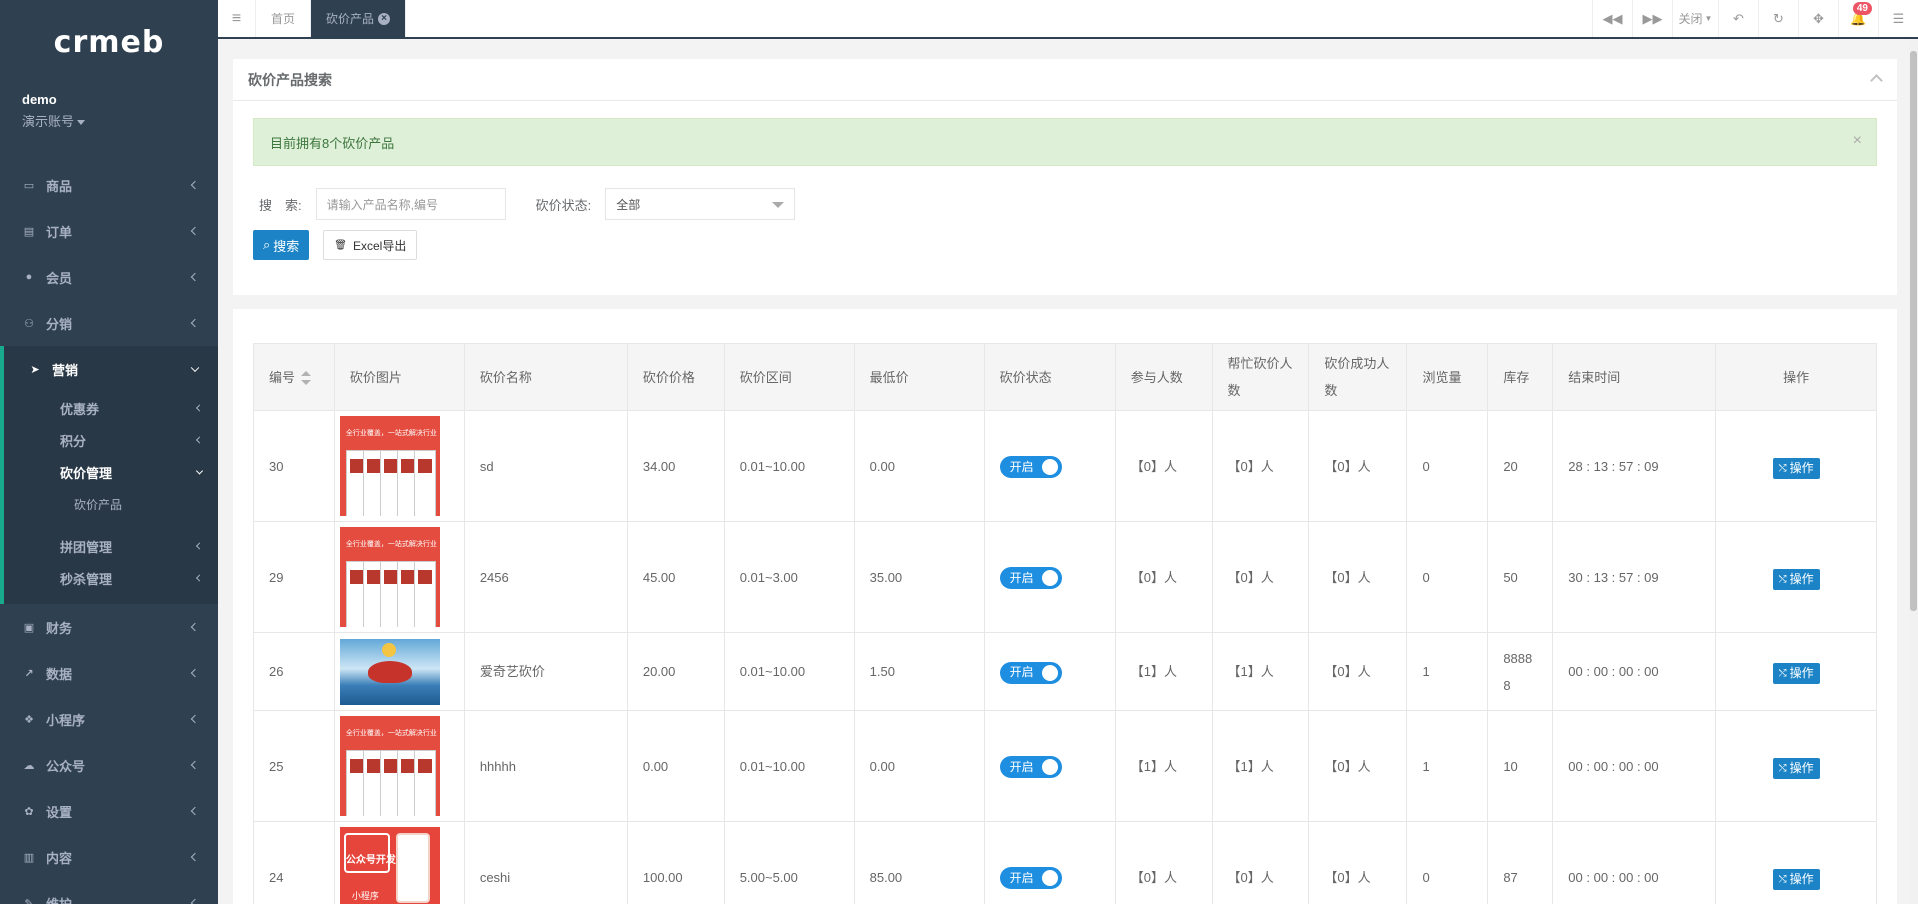 Image resolution: width=1918 pixels, height=904 pixels. I want to click on shuffle-icon: ⤭, so click(1782, 879).